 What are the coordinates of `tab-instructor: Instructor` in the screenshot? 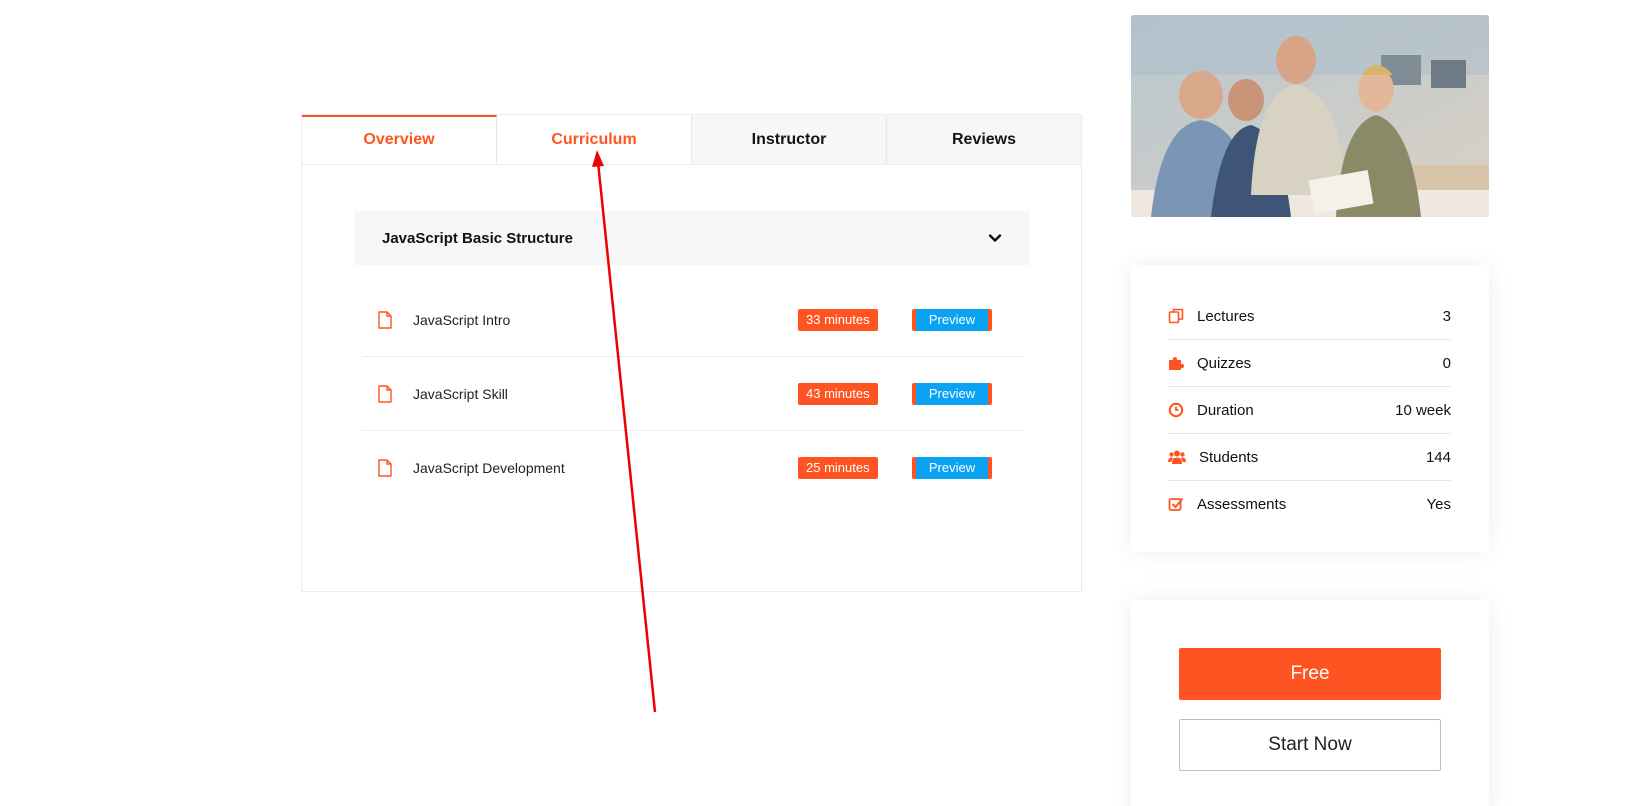 It's located at (789, 139).